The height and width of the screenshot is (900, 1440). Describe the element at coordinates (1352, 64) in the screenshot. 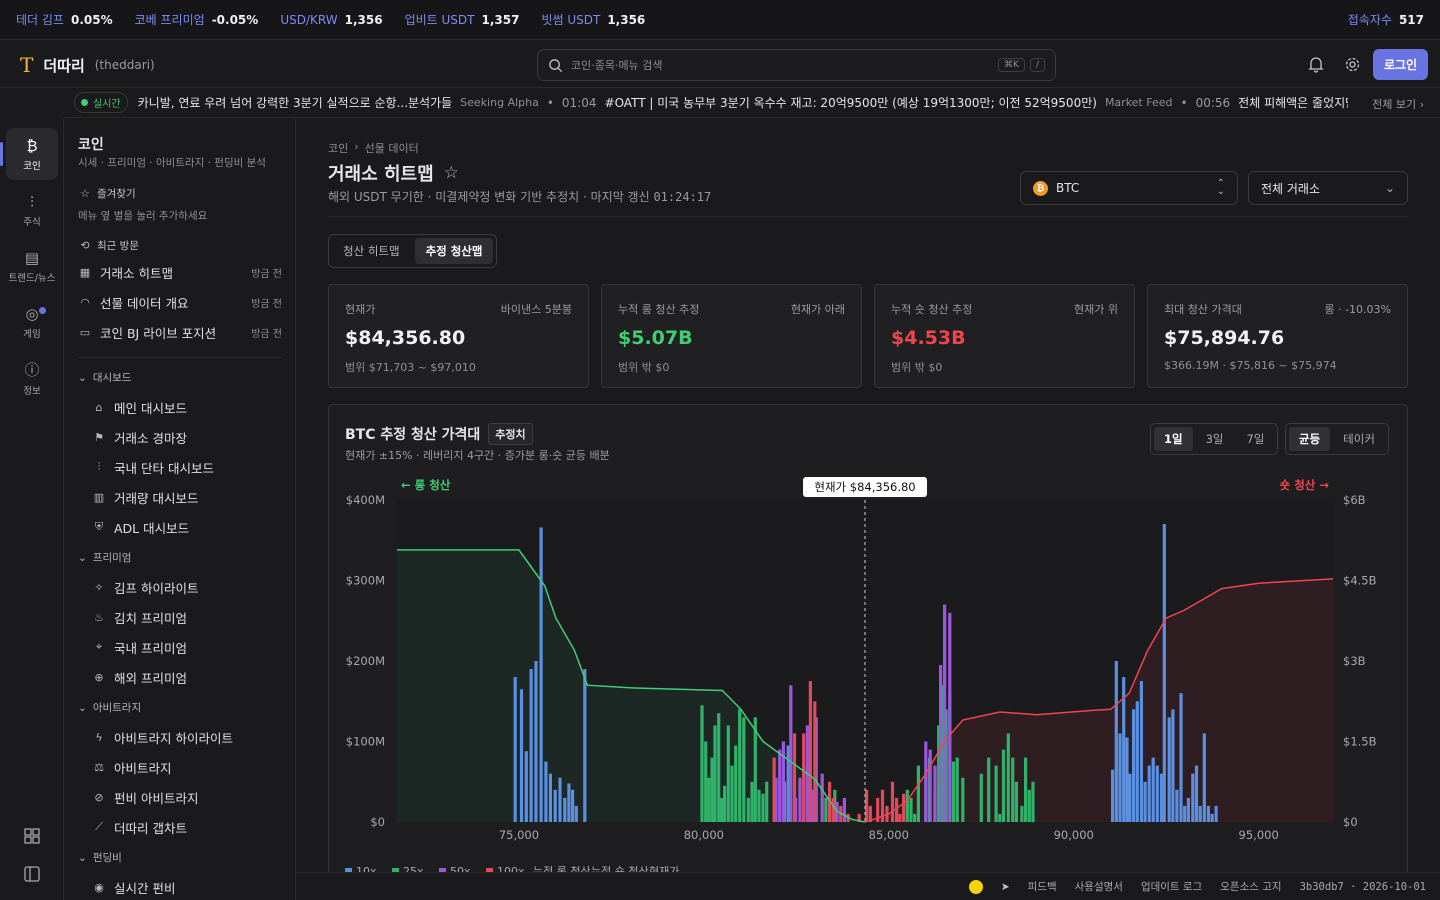

I see `gear-icon` at that location.